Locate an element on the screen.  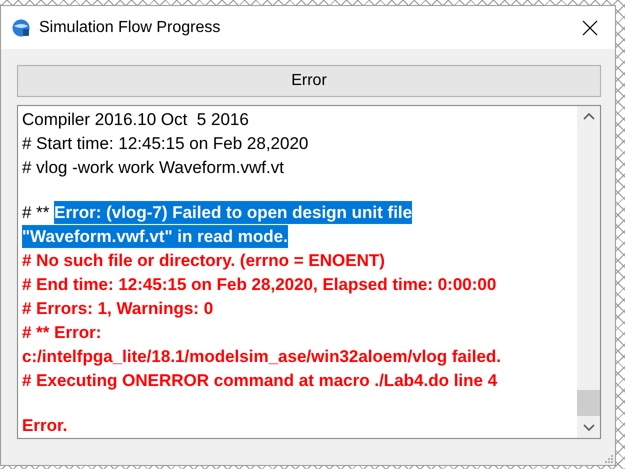
resize-grip-icon is located at coordinates (608, 458).